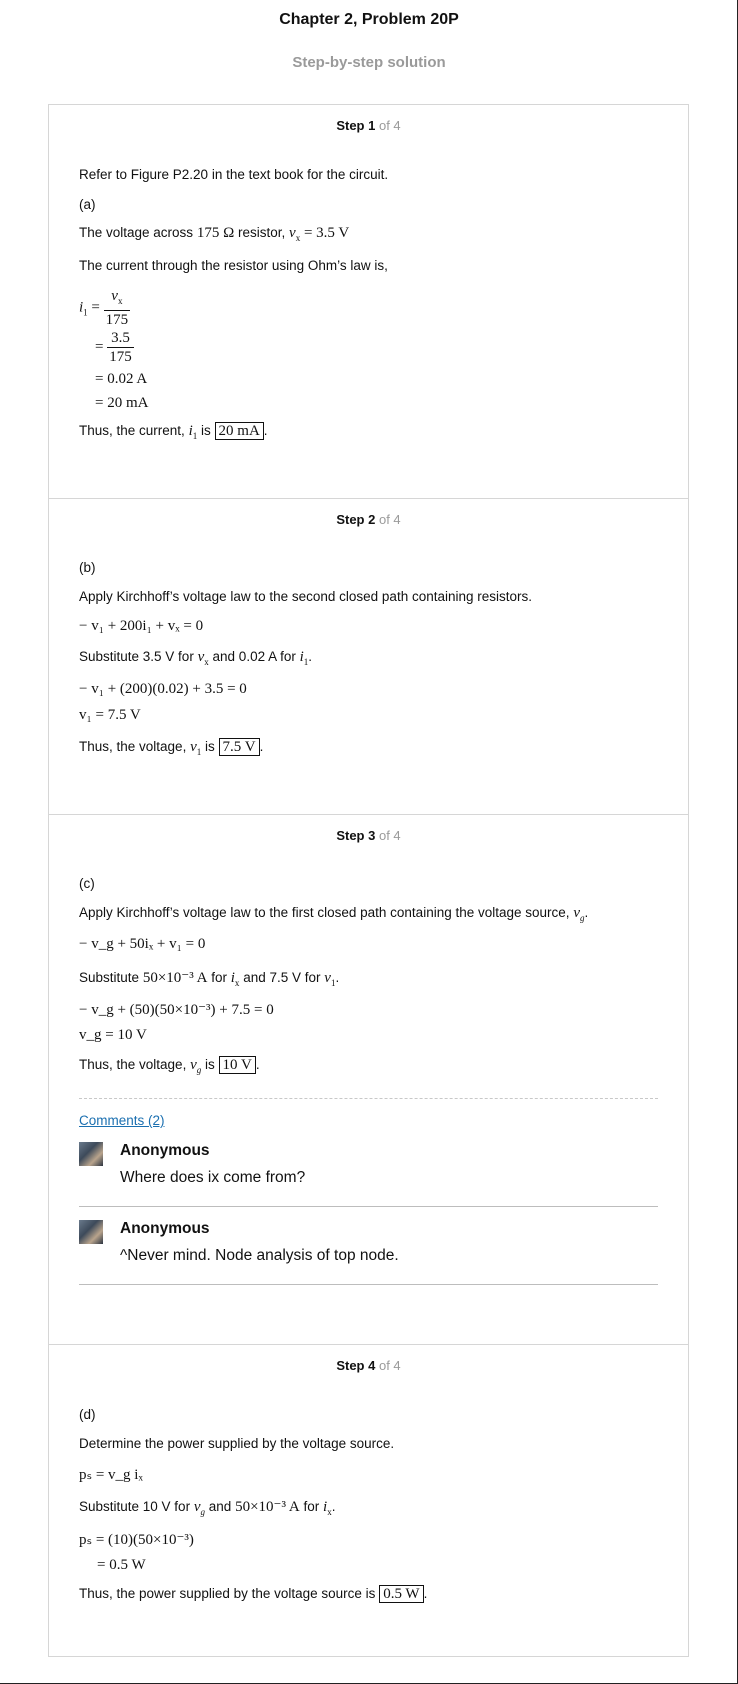 This screenshot has height=1684, width=738. I want to click on step-label: Step 4, so click(356, 1365).